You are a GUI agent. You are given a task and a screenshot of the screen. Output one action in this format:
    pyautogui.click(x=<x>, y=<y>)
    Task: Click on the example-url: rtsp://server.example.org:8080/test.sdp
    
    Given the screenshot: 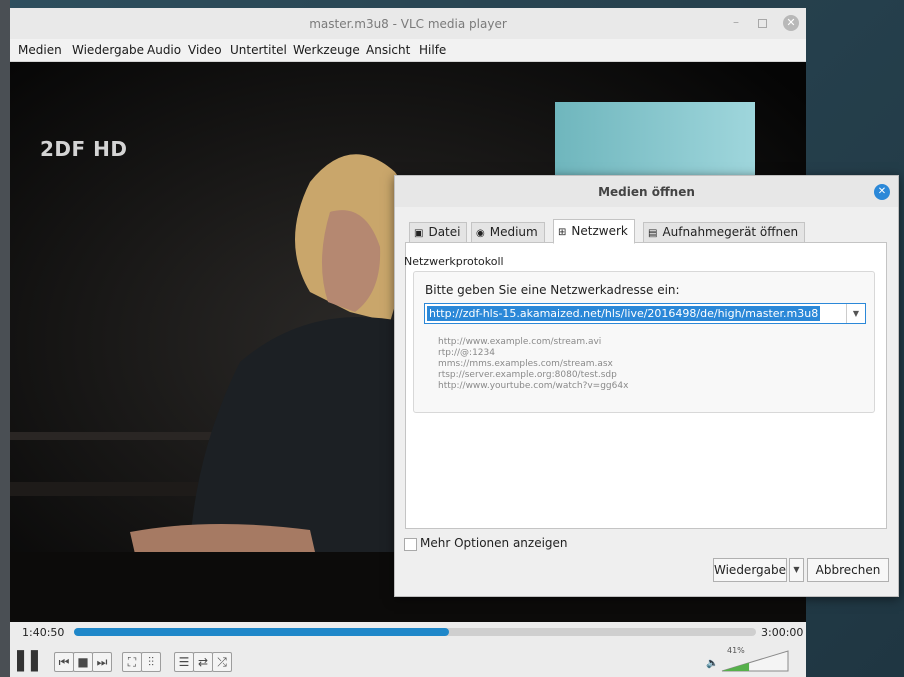 What is the action you would take?
    pyautogui.click(x=527, y=375)
    